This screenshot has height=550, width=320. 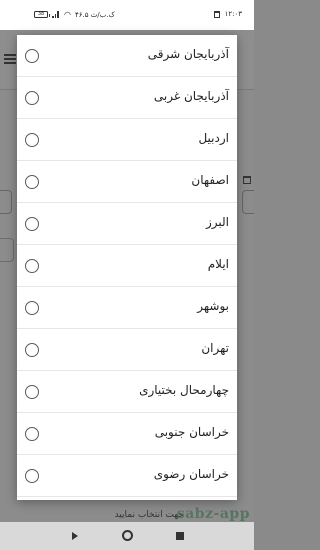 What do you see at coordinates (127, 15) in the screenshot?
I see `status-bar: 38 ◠ ۴۶.۵ ک.ب/ث ۱۲:۰۳` at bounding box center [127, 15].